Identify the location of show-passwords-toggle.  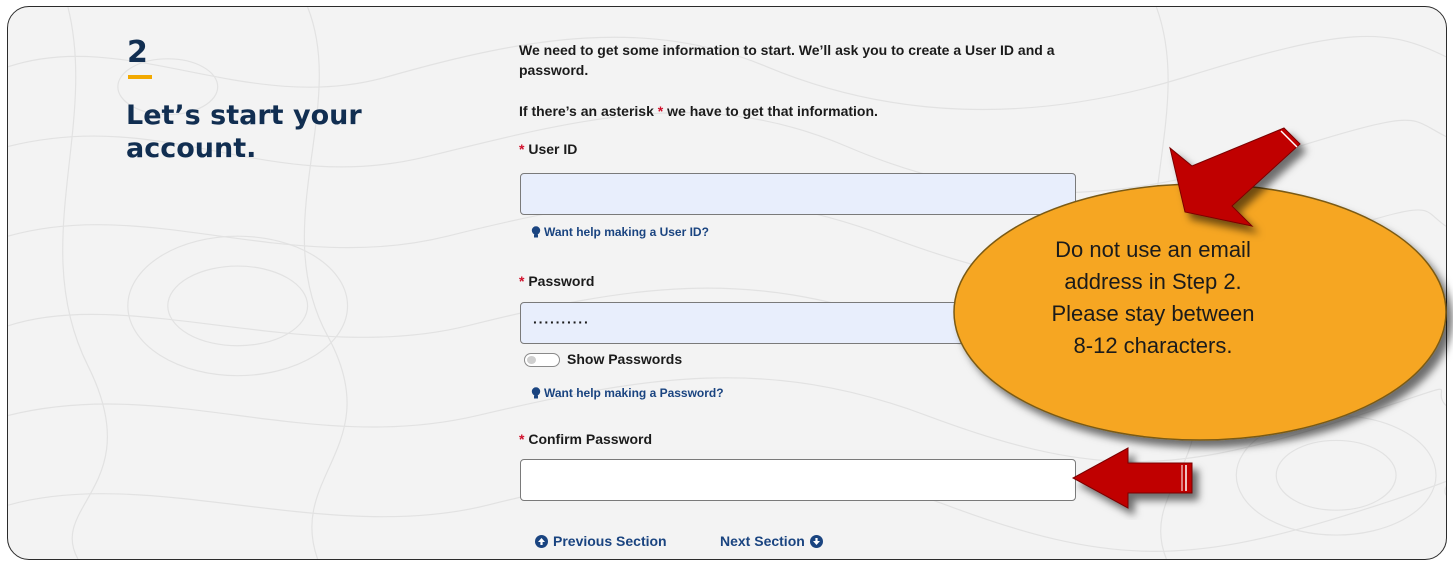
(542, 360).